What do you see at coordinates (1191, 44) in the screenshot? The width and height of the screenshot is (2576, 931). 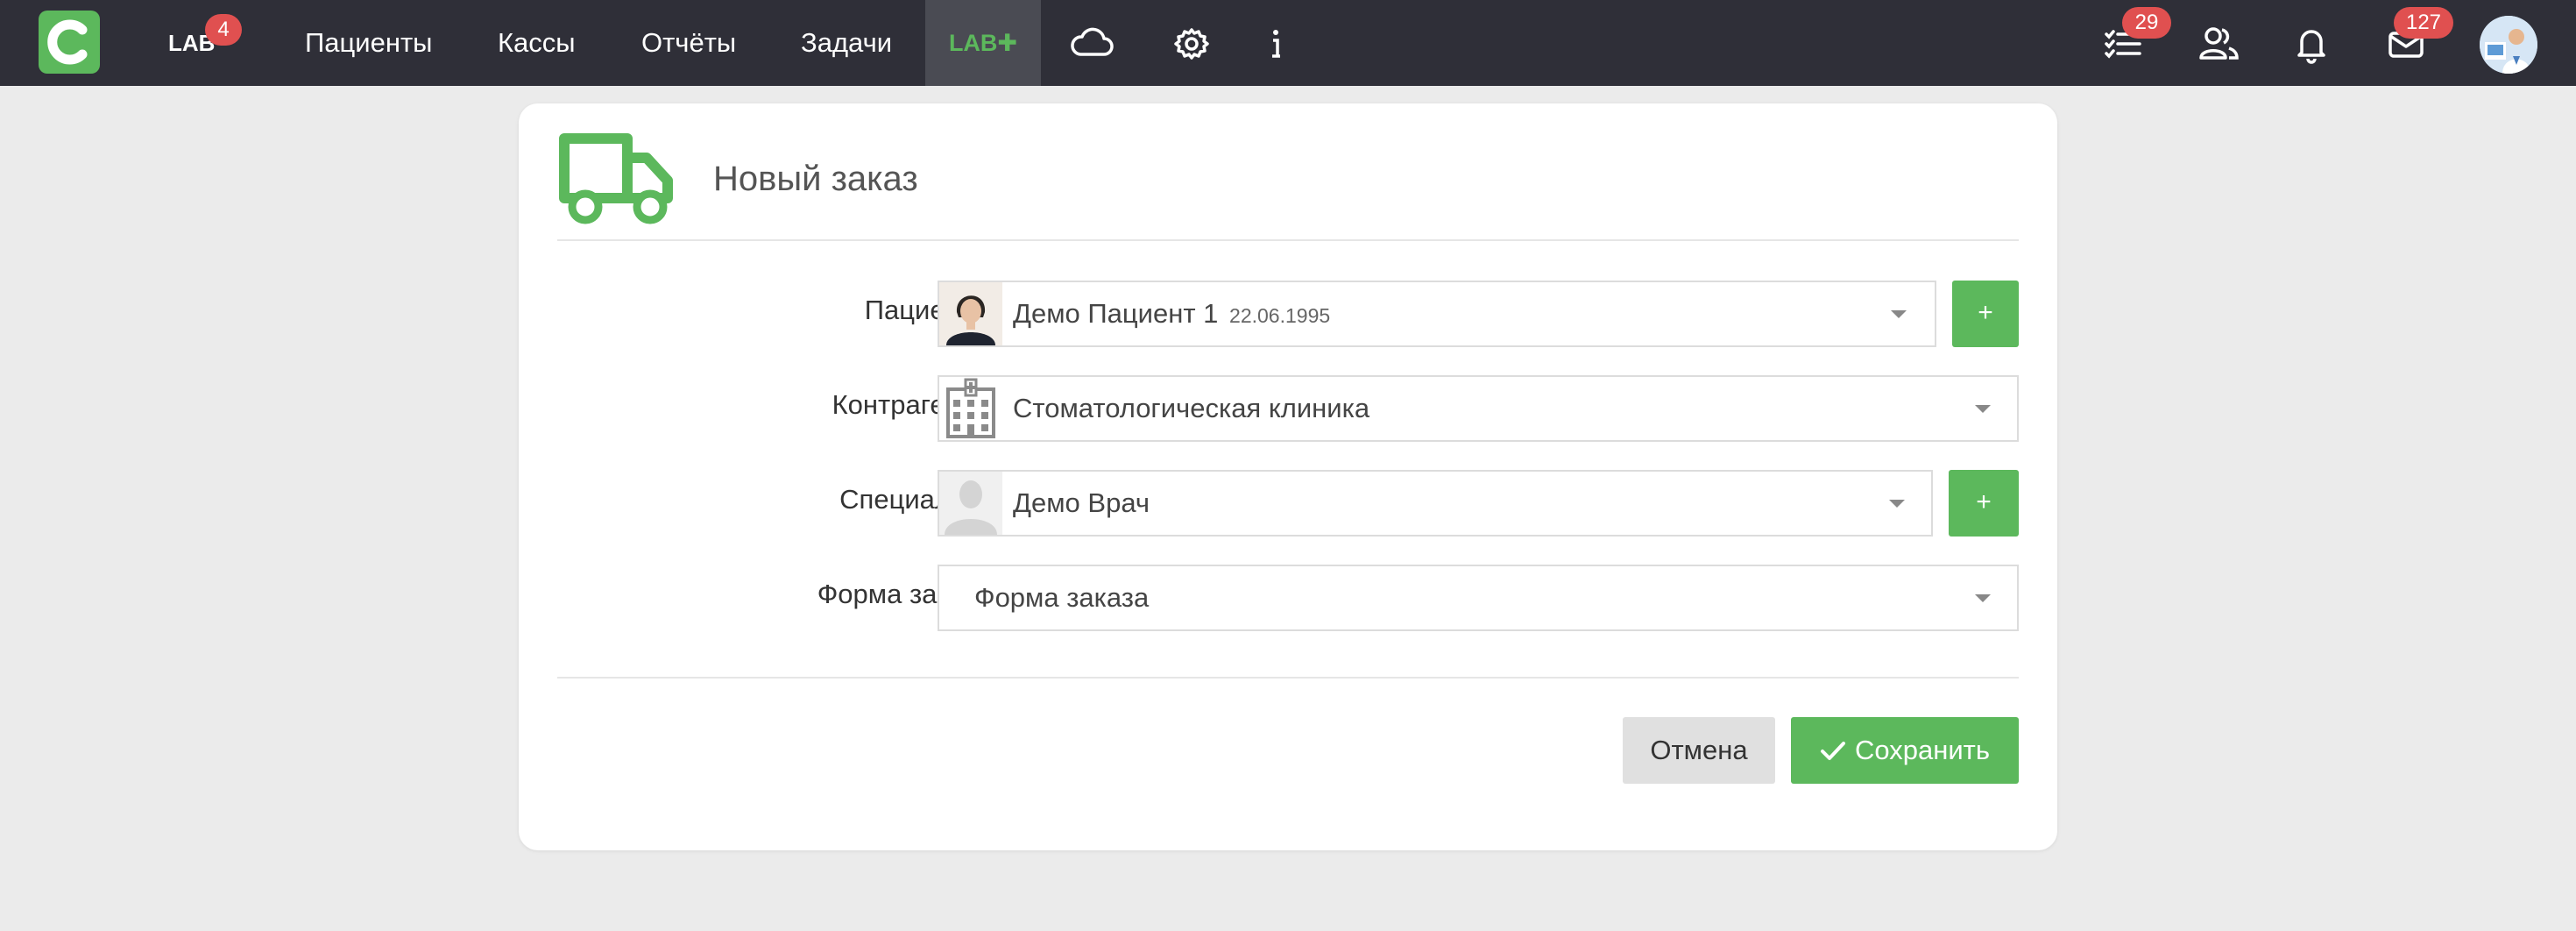 I see `gear-icon` at bounding box center [1191, 44].